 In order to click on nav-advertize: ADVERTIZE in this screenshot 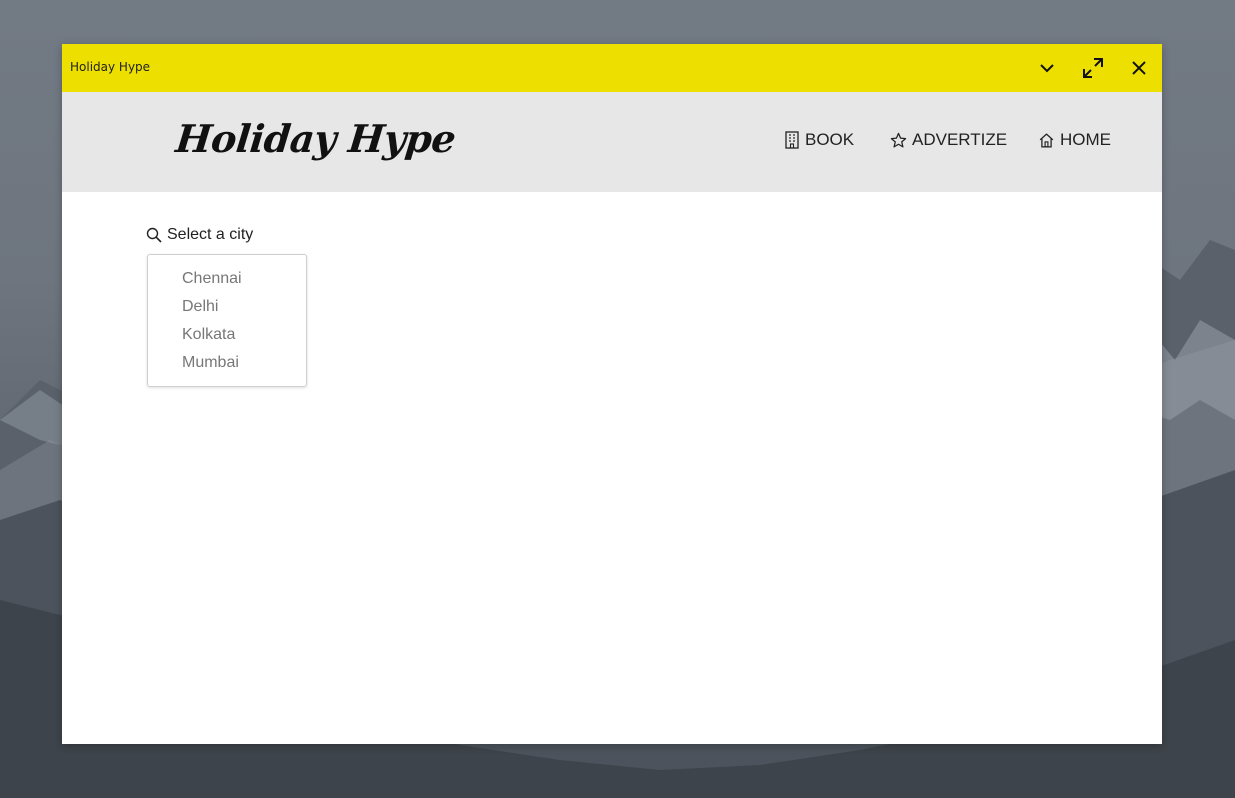, I will do `click(948, 140)`.